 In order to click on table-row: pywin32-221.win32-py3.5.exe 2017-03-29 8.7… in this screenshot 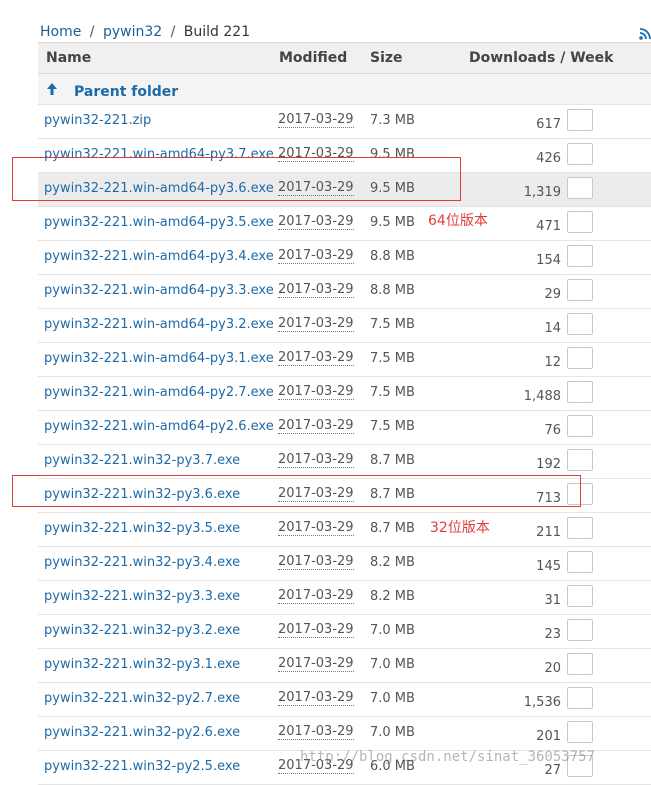, I will do `click(344, 530)`.